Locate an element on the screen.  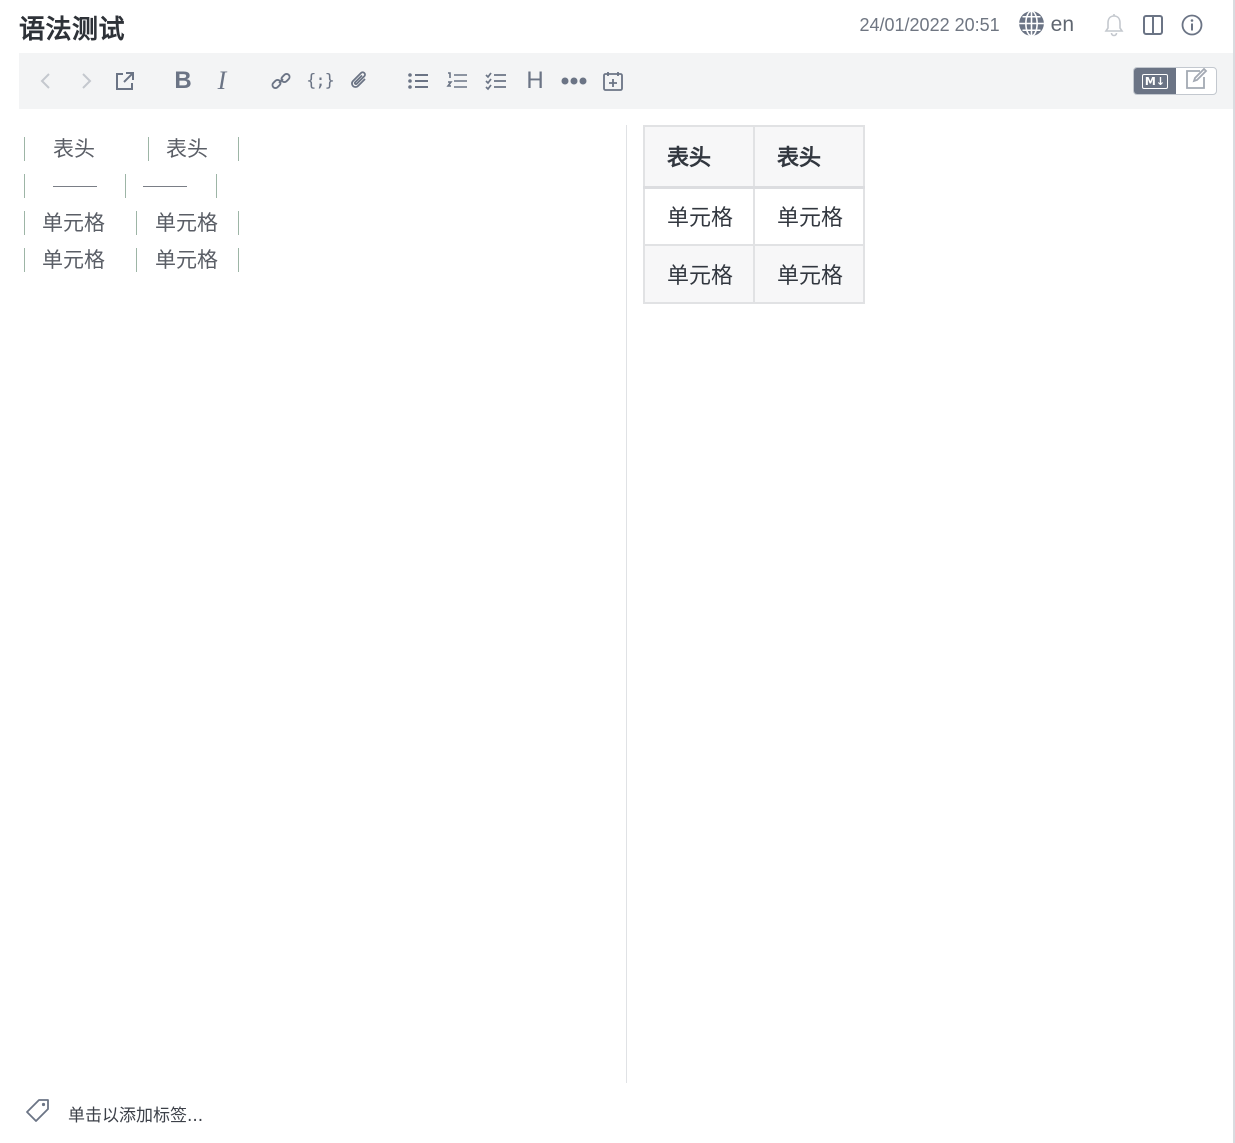
bold-button: B is located at coordinates (183, 81).